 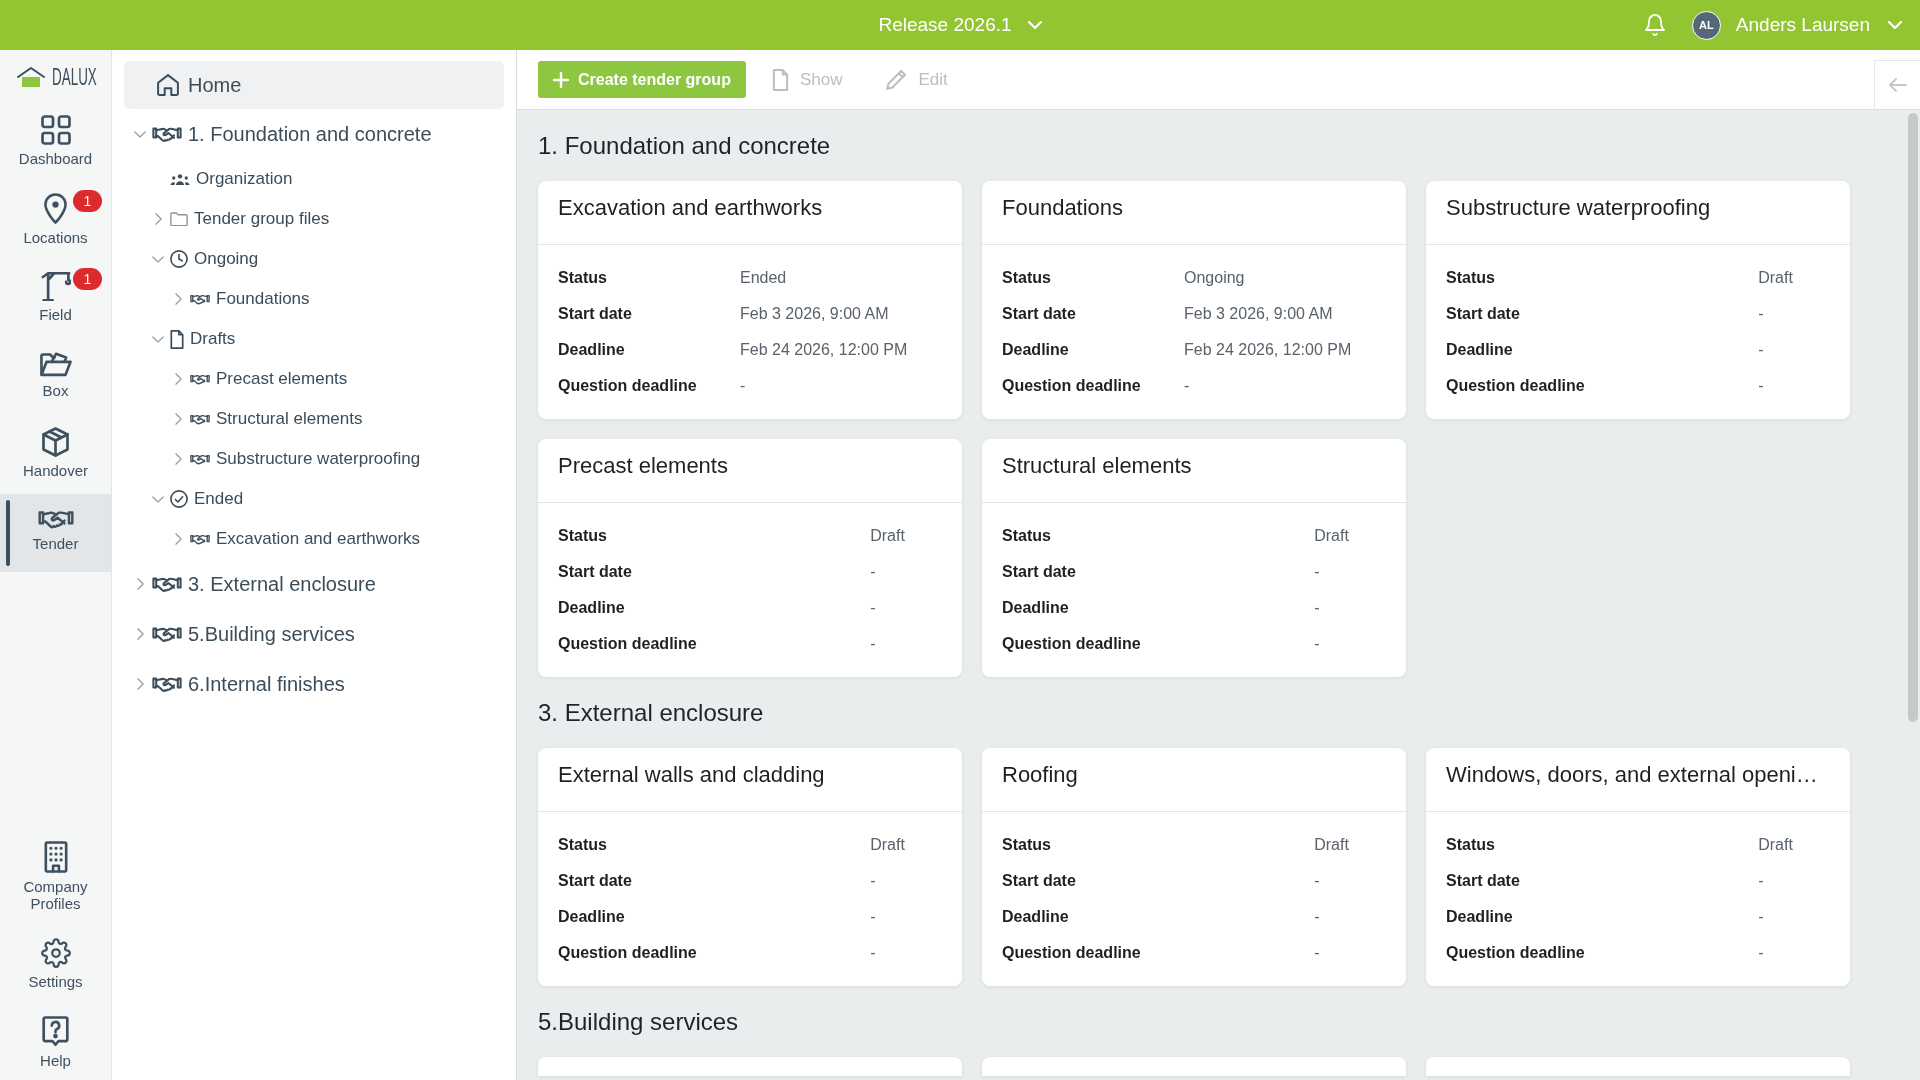 What do you see at coordinates (55, 377) in the screenshot?
I see `nav-item: Box` at bounding box center [55, 377].